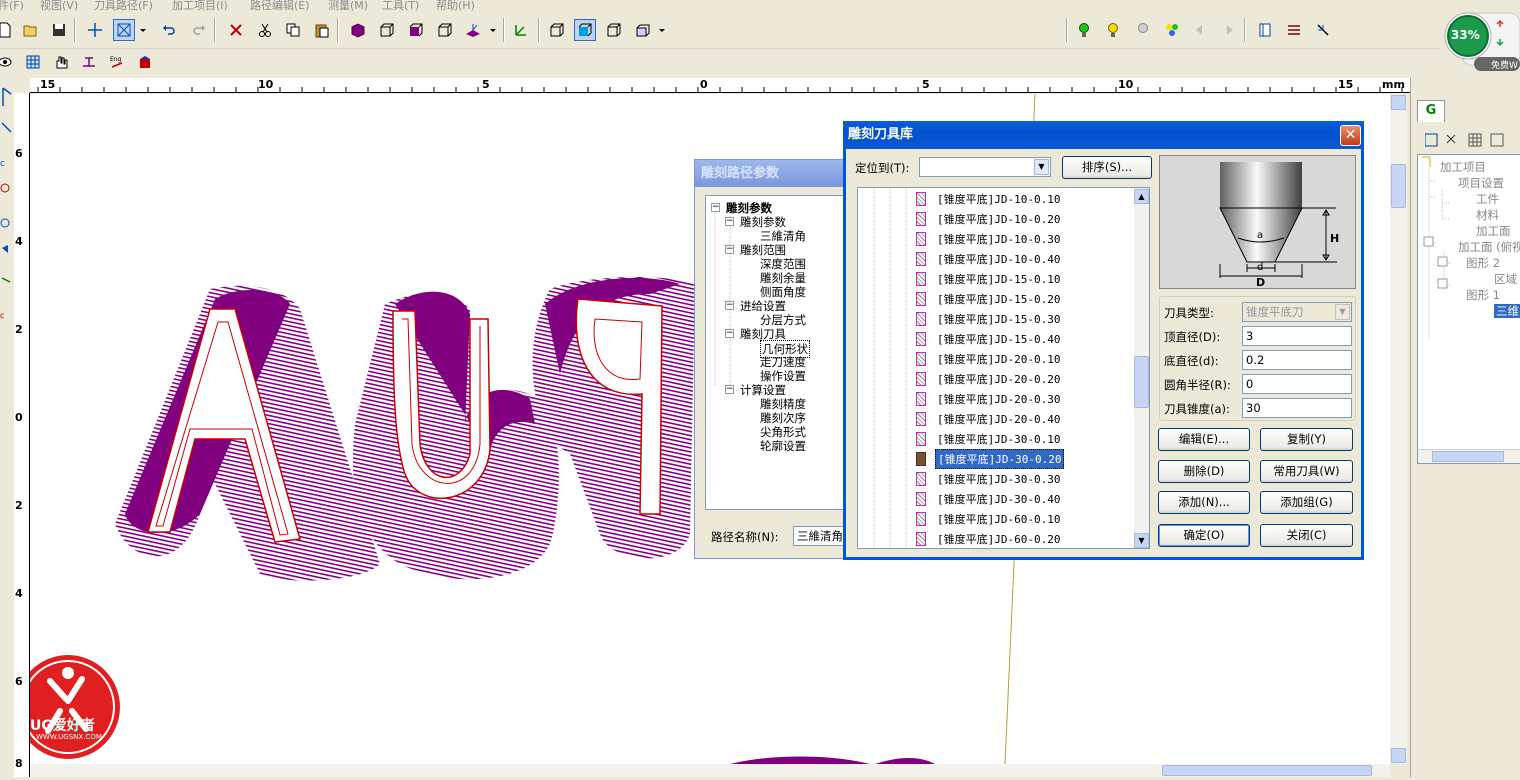 This screenshot has width=1520, height=780. Describe the element at coordinates (1431, 111) in the screenshot. I see `panel-tab-g: G` at that location.